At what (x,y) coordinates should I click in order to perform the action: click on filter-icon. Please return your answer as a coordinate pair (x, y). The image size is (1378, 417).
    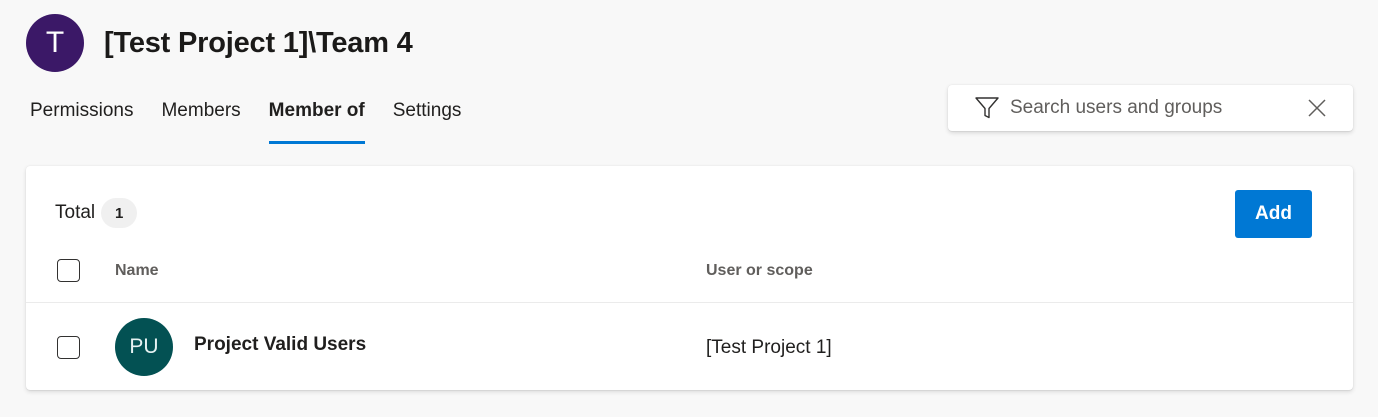
    Looking at the image, I should click on (987, 108).